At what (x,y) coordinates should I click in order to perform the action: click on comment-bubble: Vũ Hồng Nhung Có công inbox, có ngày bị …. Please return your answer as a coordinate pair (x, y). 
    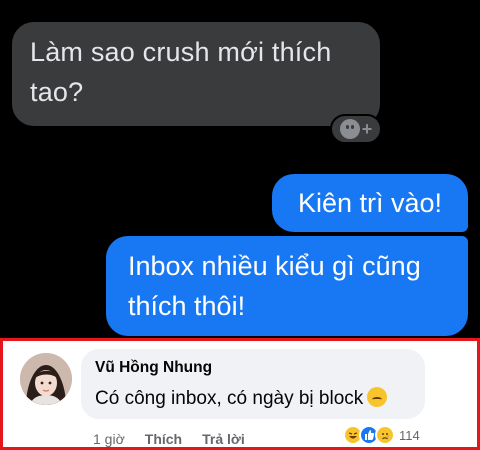
    Looking at the image, I should click on (253, 384).